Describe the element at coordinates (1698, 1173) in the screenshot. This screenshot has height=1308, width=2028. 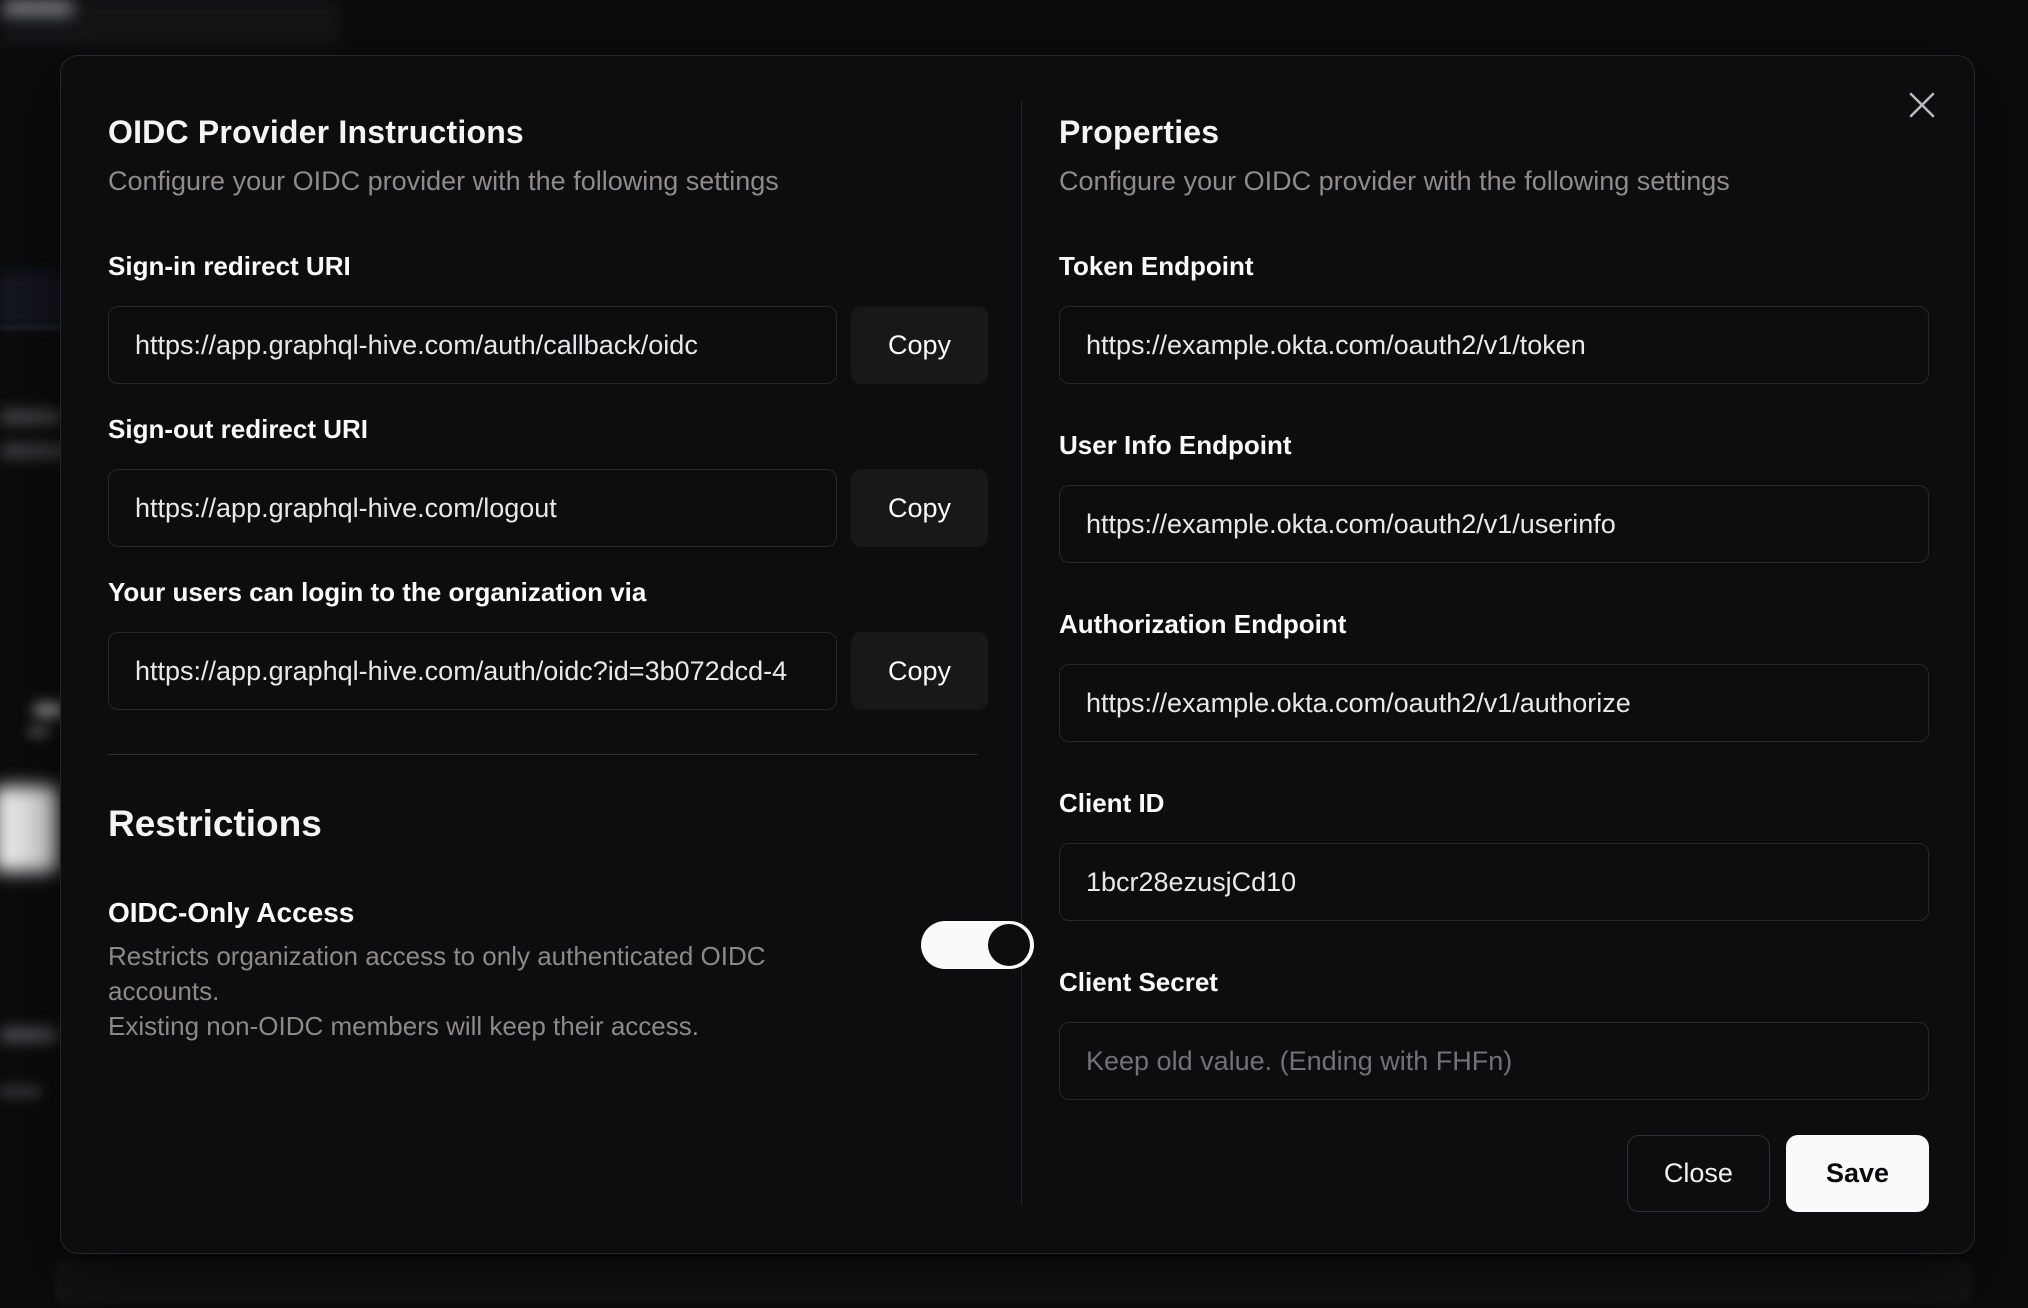
I see `close-button: Close` at that location.